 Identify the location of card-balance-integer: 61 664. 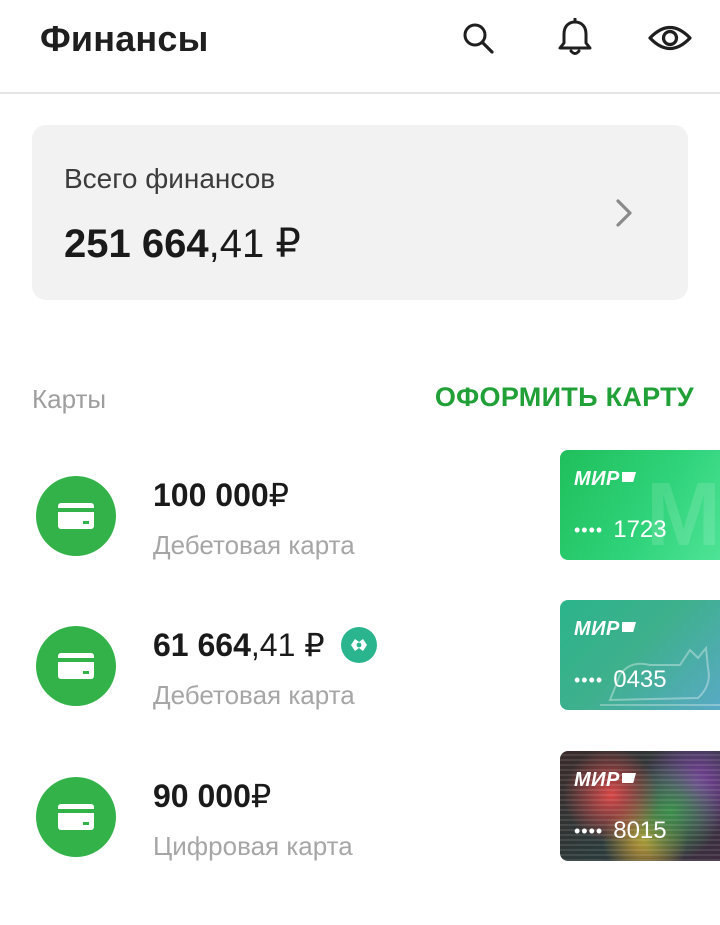
(202, 644).